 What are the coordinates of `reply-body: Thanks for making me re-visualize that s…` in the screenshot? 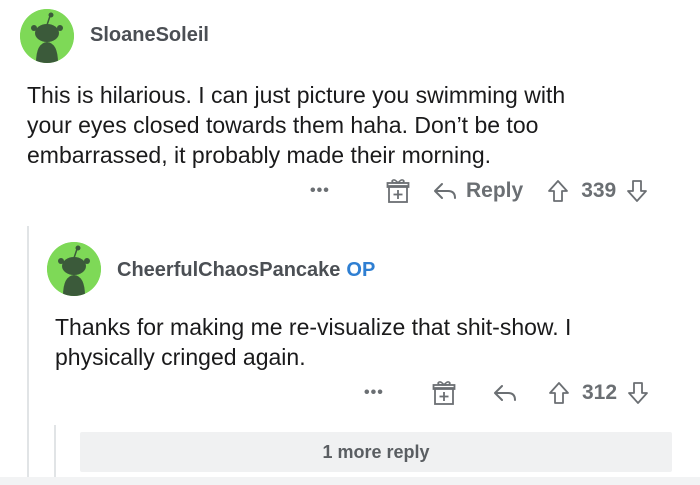 It's located at (370, 342).